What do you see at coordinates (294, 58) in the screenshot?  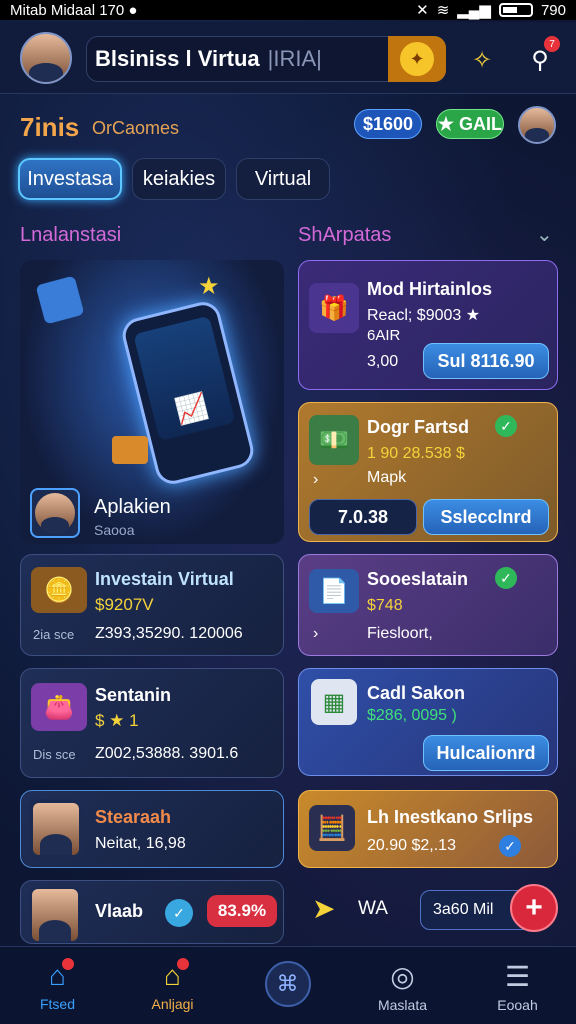 I see `search-hint: |IRIA|` at bounding box center [294, 58].